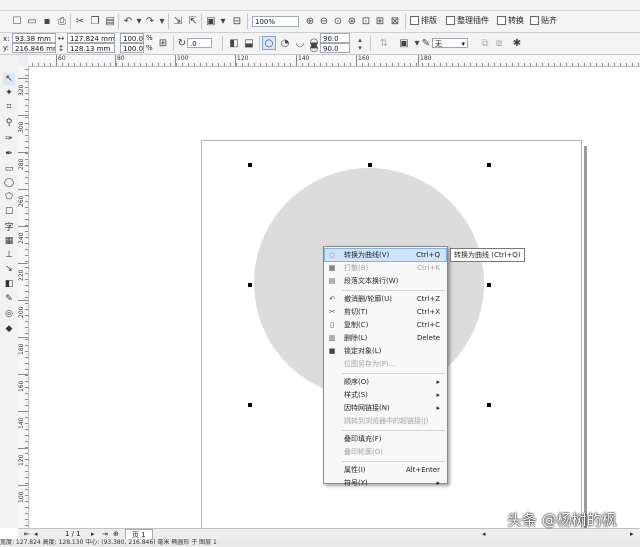 The image size is (640, 547). I want to click on import-icon: ⇲, so click(178, 21).